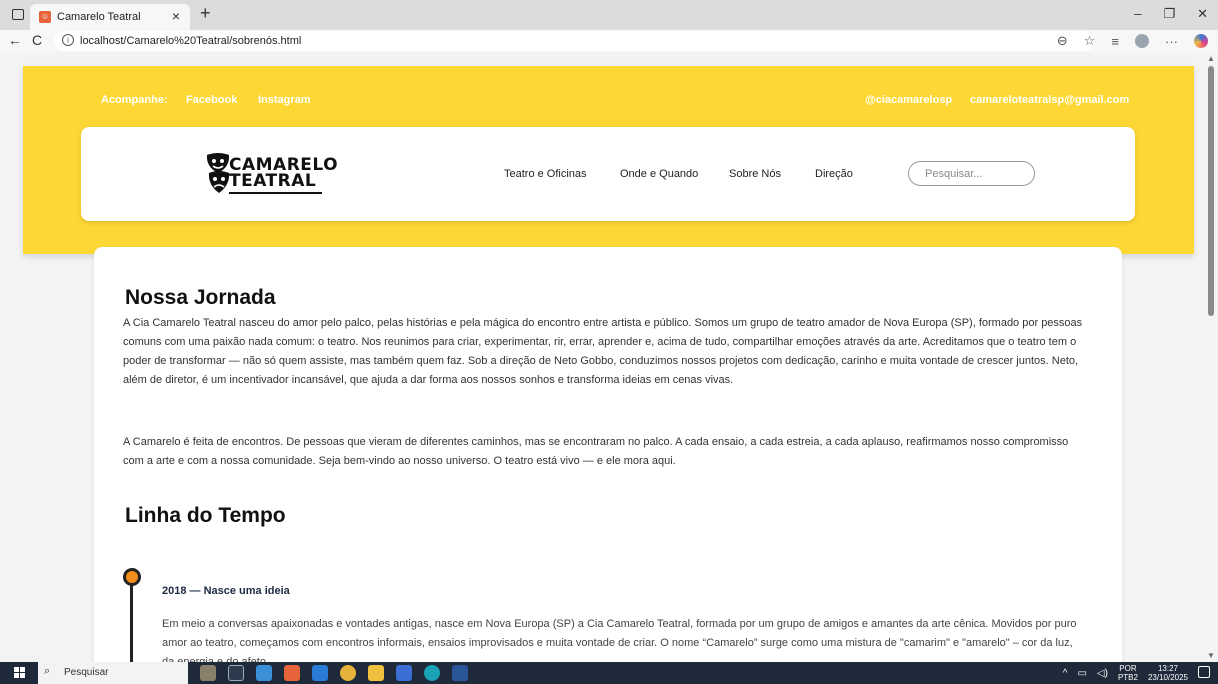  What do you see at coordinates (1090, 41) in the screenshot?
I see `favorite-star-icon: ☆` at bounding box center [1090, 41].